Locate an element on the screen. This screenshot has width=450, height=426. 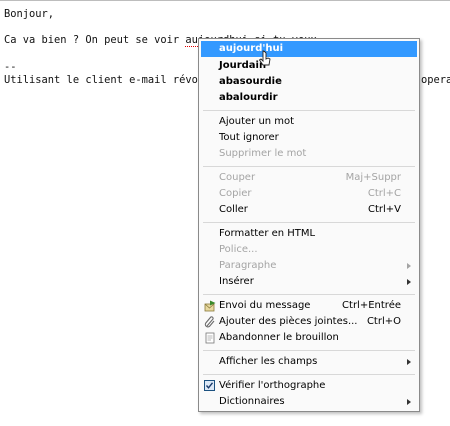
spellcheck-item: Vérifier l'orthographe is located at coordinates (309, 386).